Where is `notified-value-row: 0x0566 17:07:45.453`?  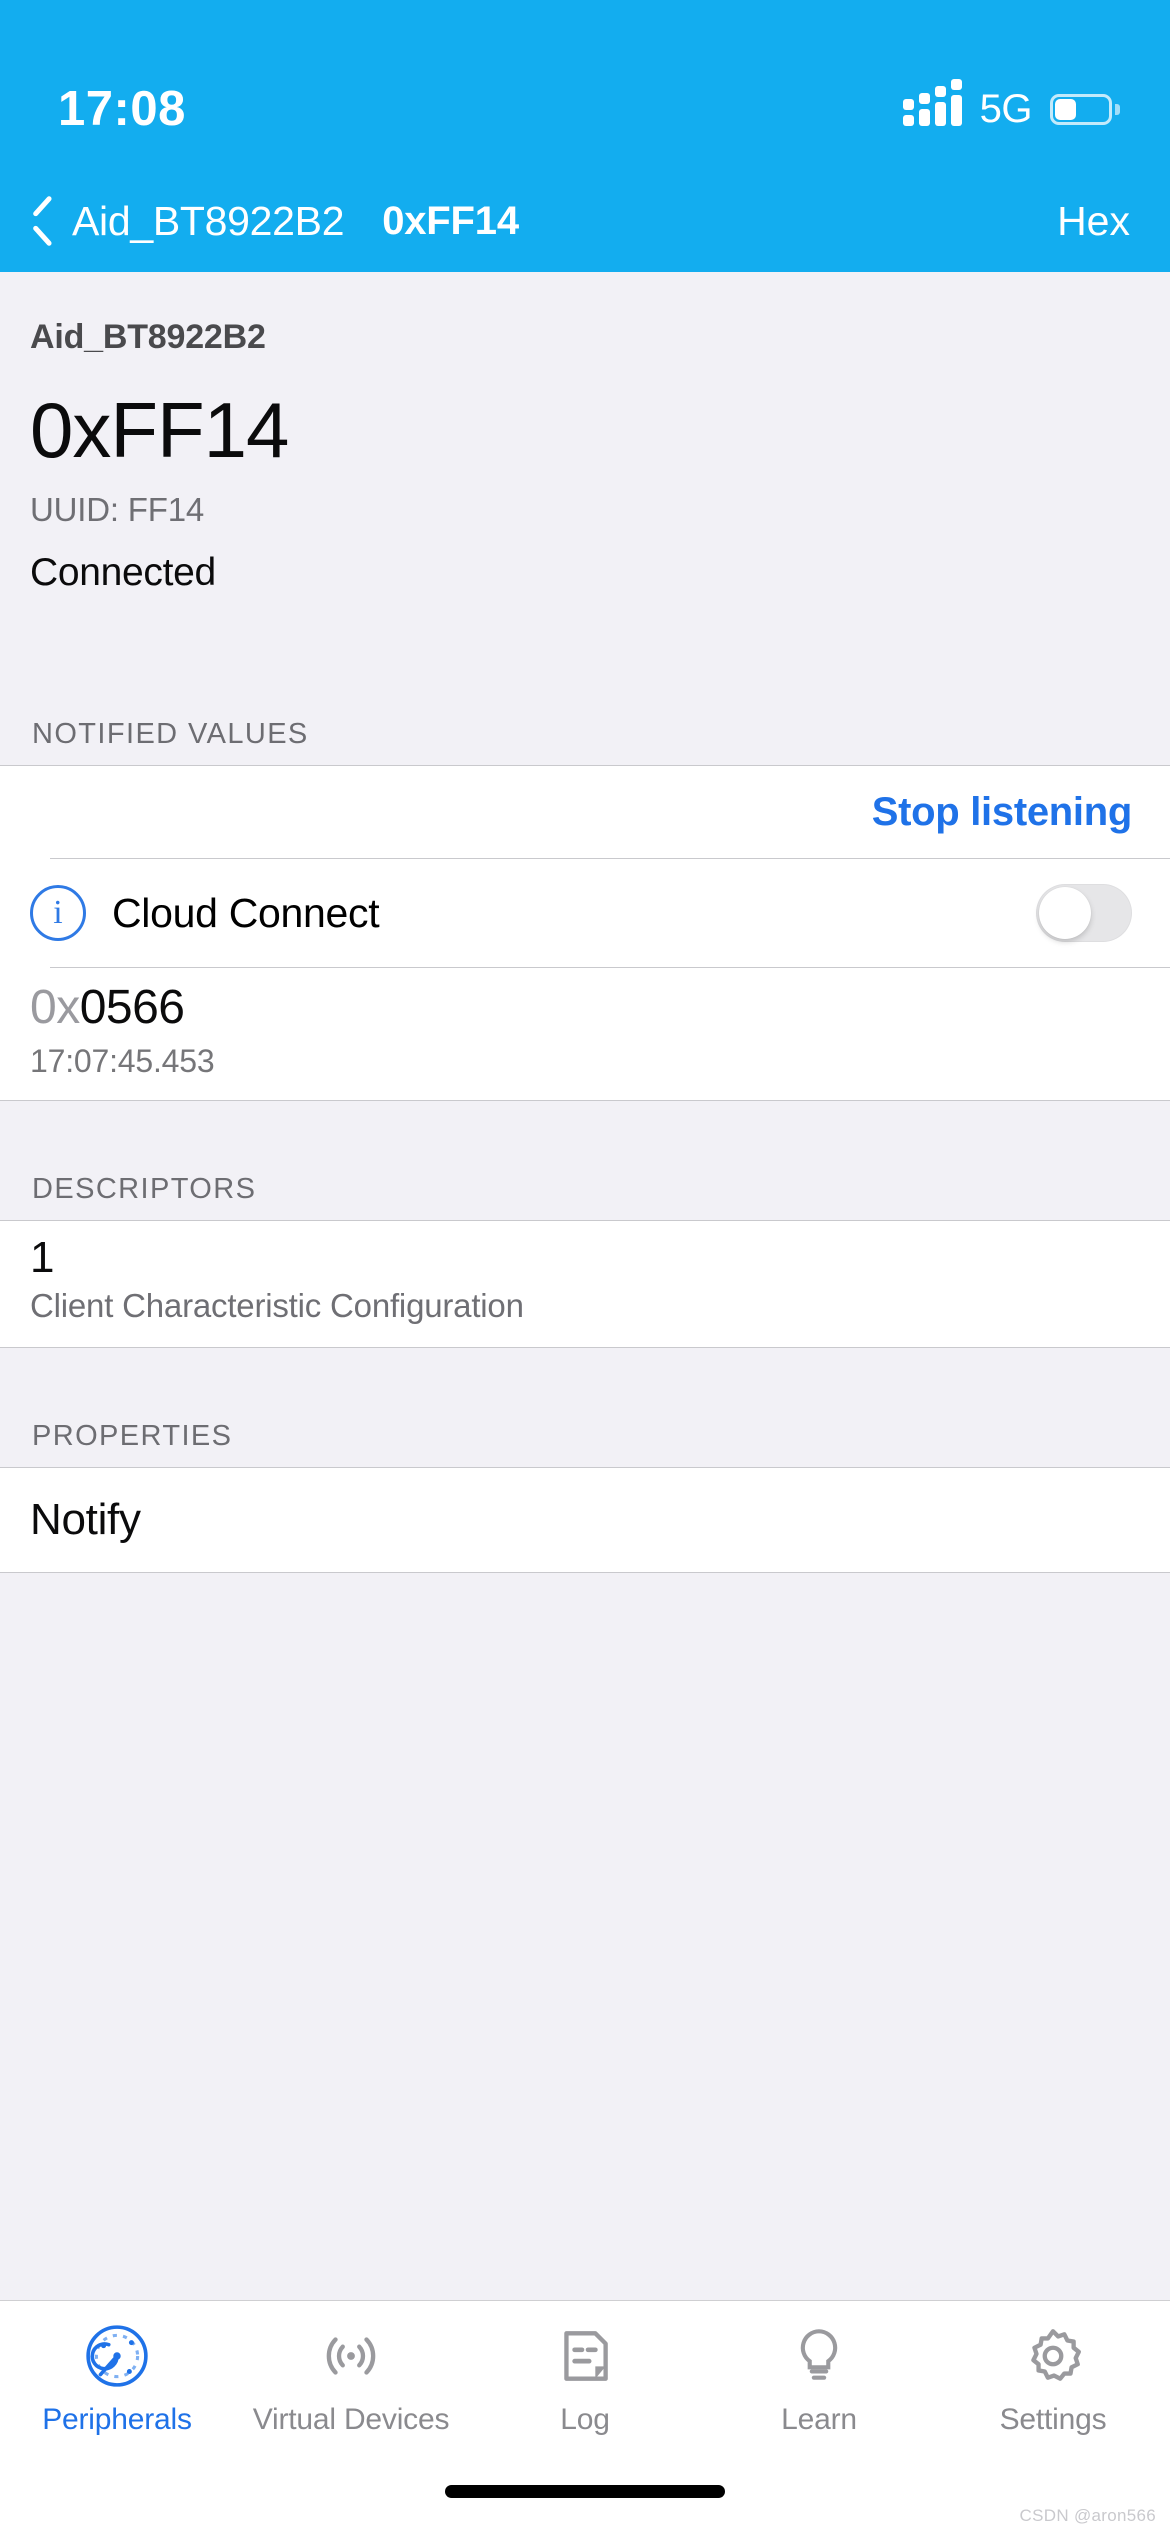 notified-value-row: 0x0566 17:07:45.453 is located at coordinates (585, 1034).